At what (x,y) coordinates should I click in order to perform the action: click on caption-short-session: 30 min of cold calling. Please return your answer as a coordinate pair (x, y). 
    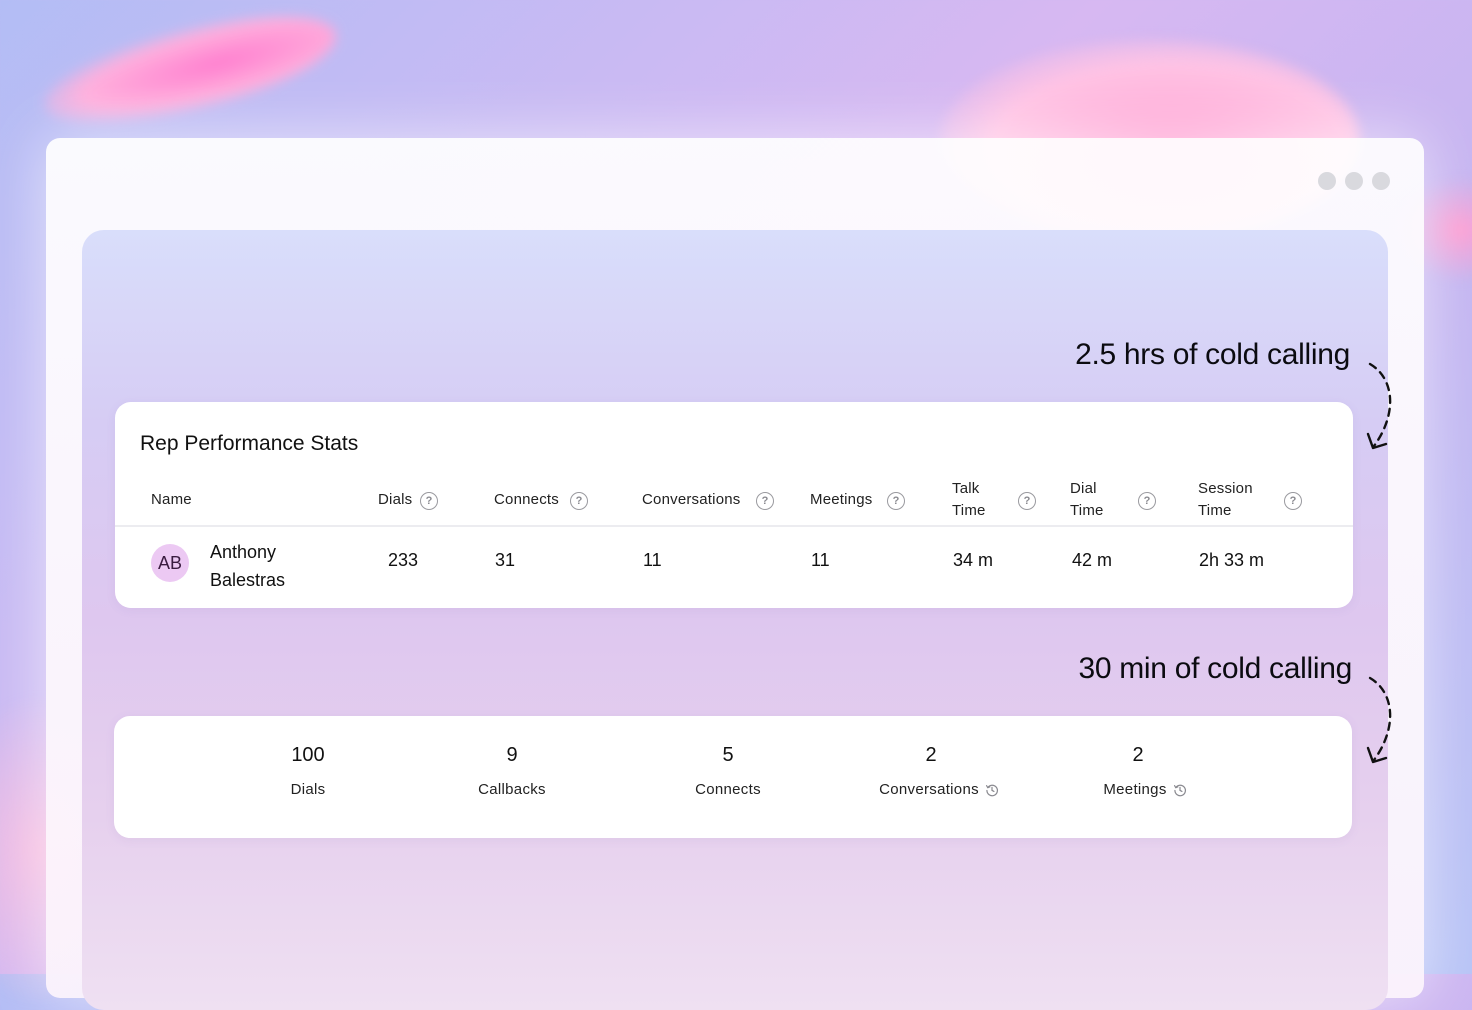
    Looking at the image, I should click on (1215, 668).